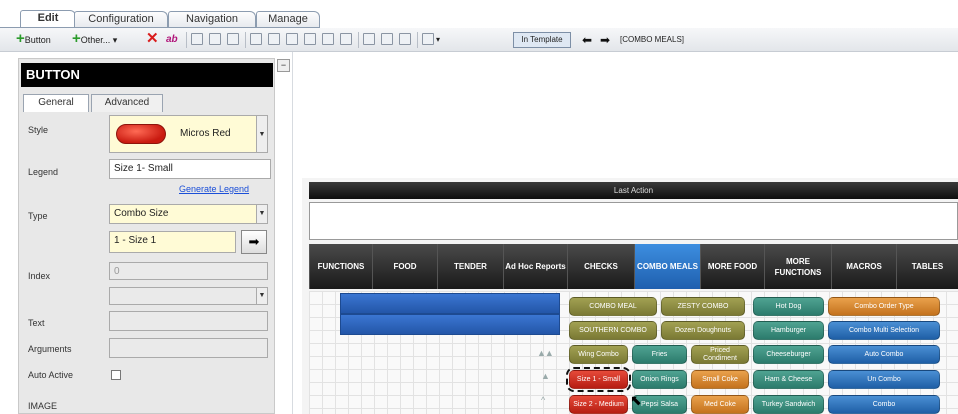 The height and width of the screenshot is (414, 958). I want to click on copy-icon, so click(197, 39).